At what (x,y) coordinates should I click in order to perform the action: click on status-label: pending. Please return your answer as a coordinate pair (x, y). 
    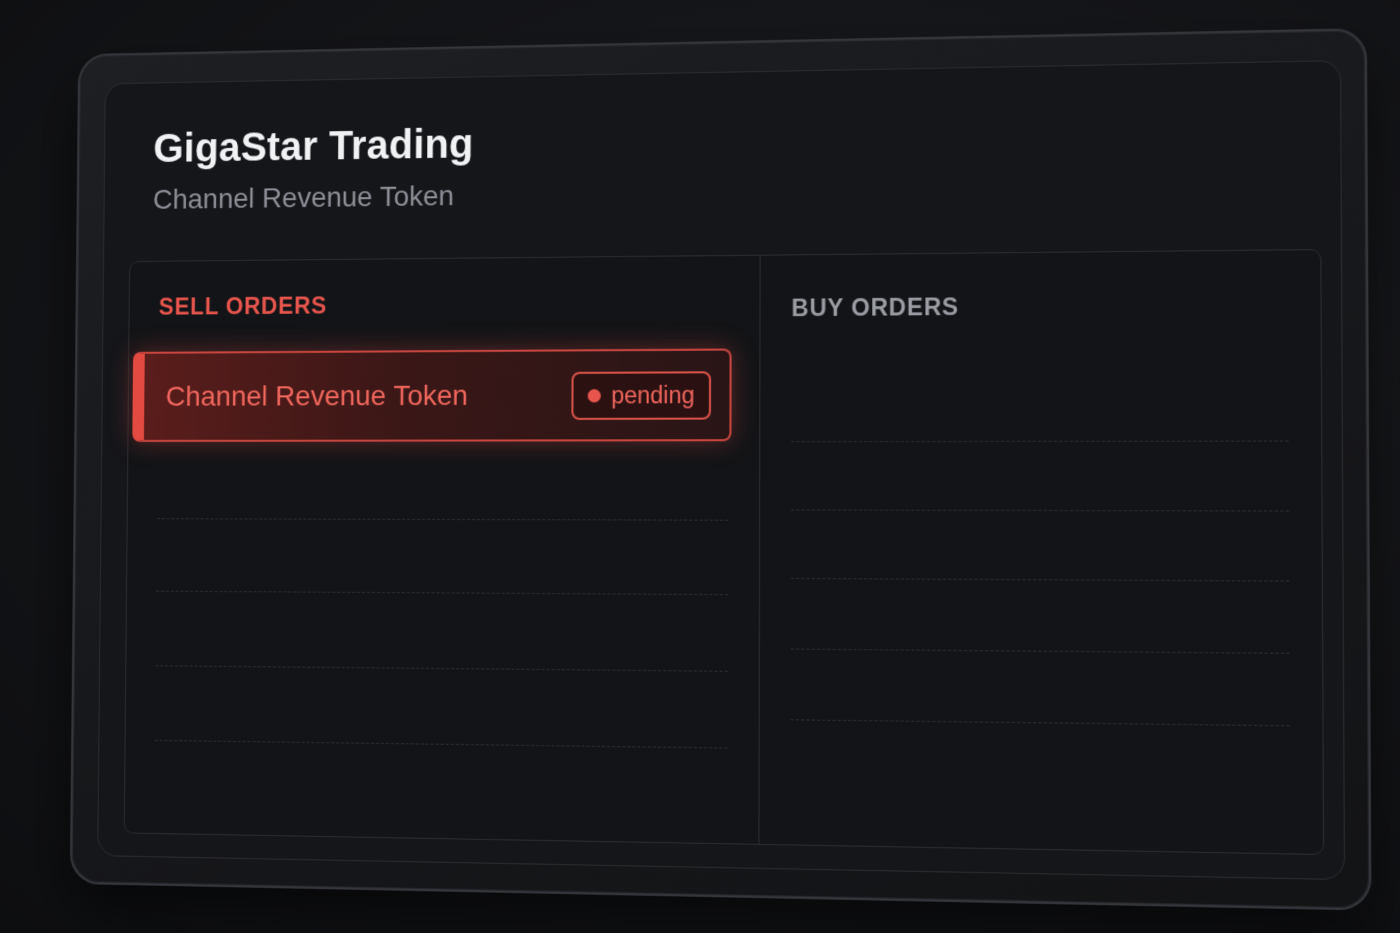
    Looking at the image, I should click on (653, 395).